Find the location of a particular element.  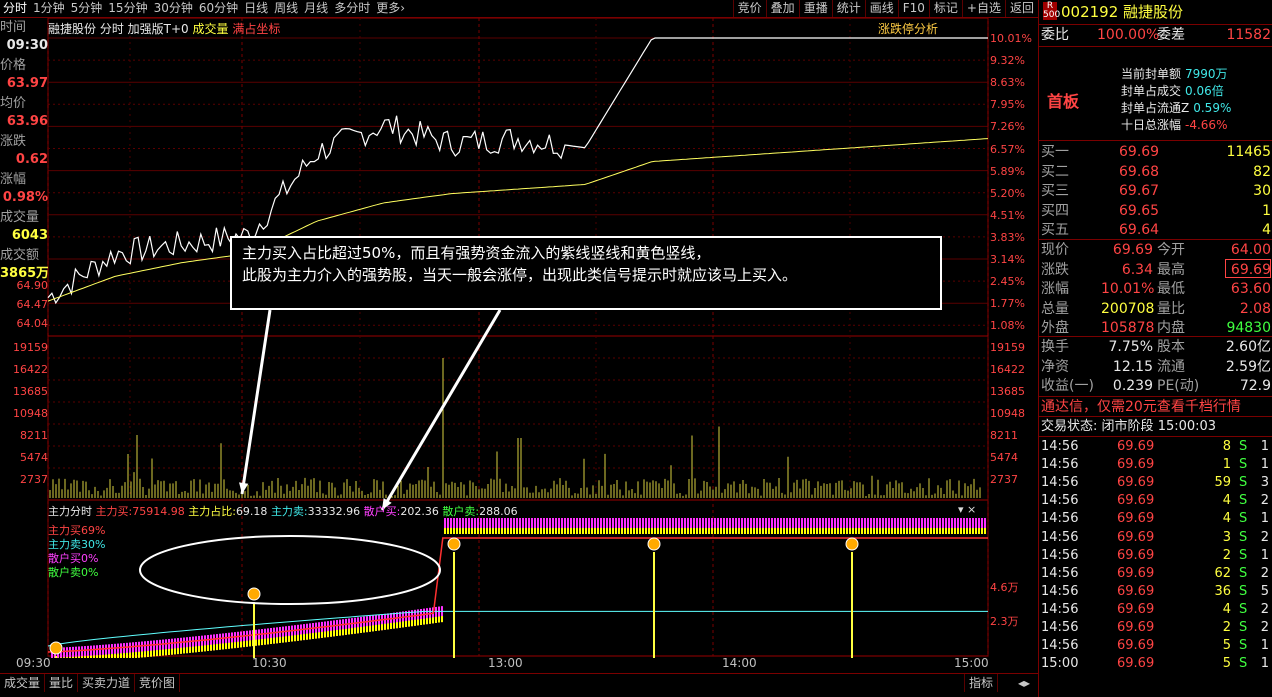

bid-label: 买三 is located at coordinates (1055, 191).